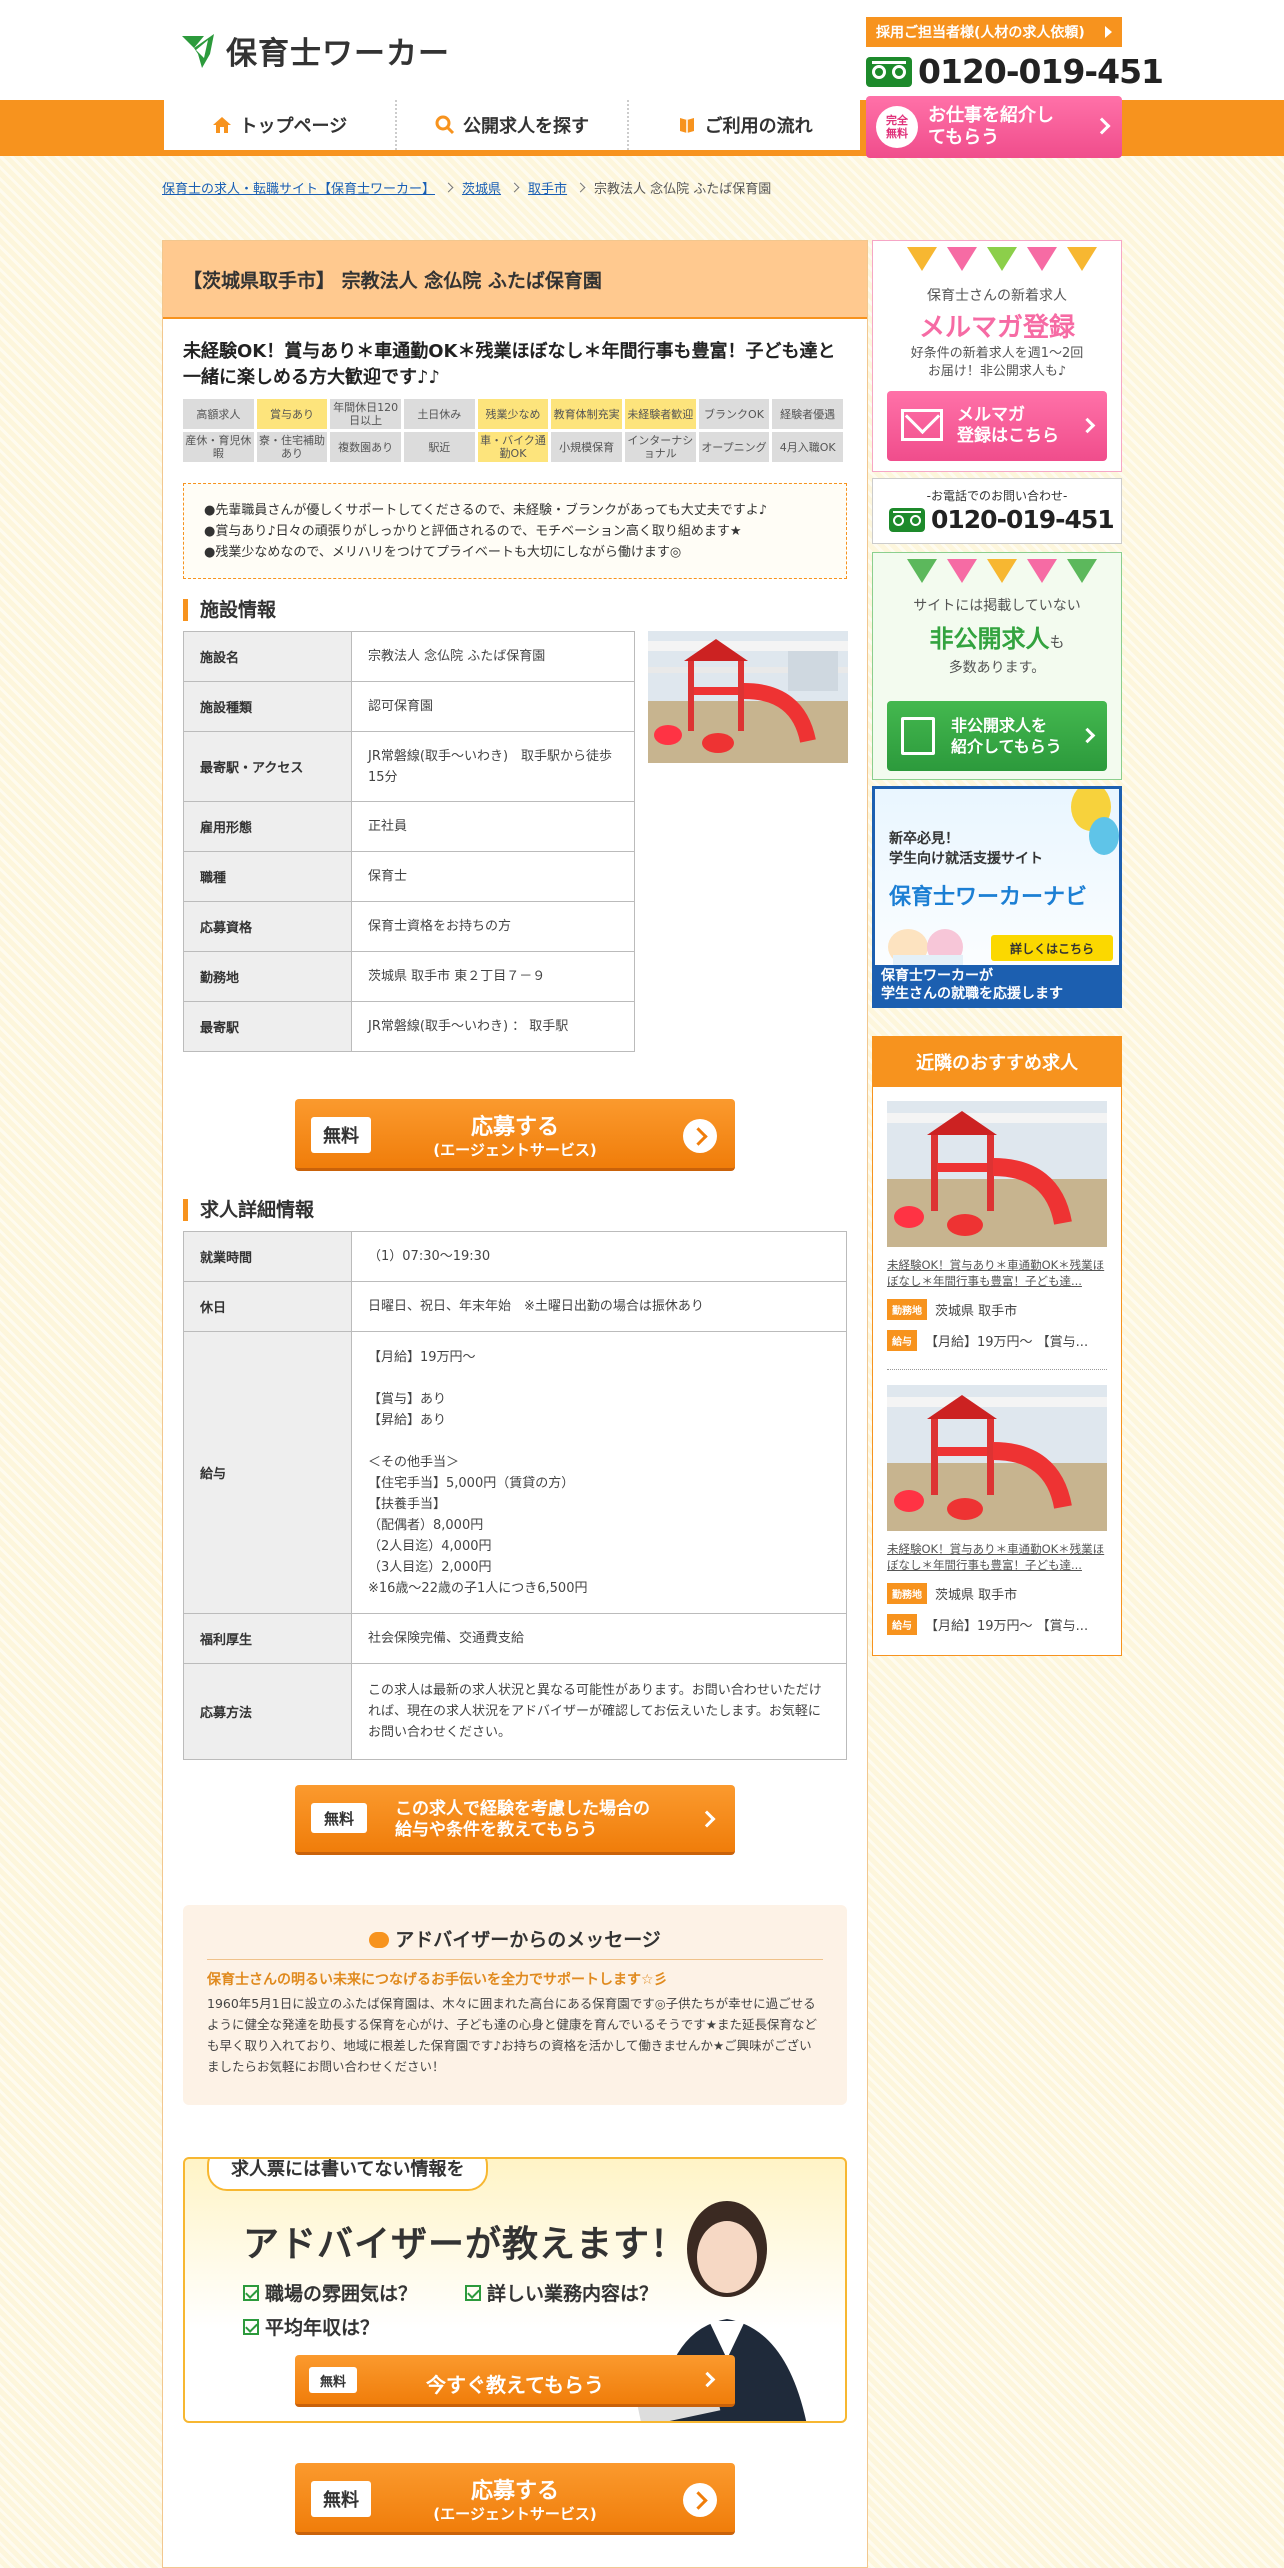  Describe the element at coordinates (322, 2328) in the screenshot. I see `banner-question-text: 平均年収は？` at that location.